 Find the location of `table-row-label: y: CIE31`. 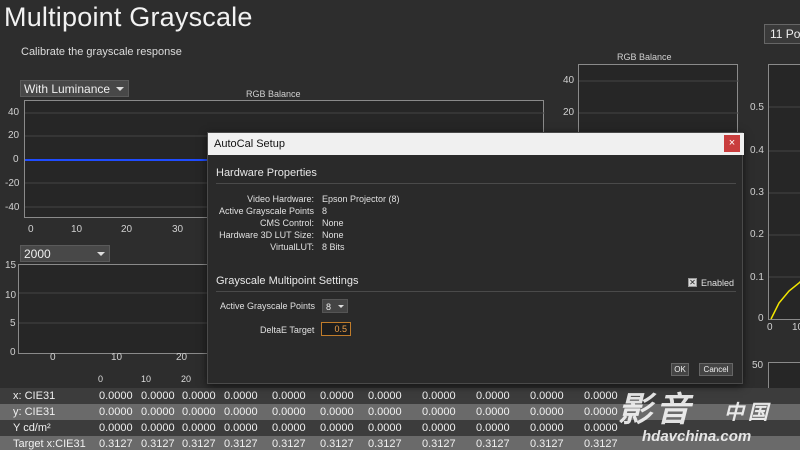

table-row-label: y: CIE31 is located at coordinates (34, 412).